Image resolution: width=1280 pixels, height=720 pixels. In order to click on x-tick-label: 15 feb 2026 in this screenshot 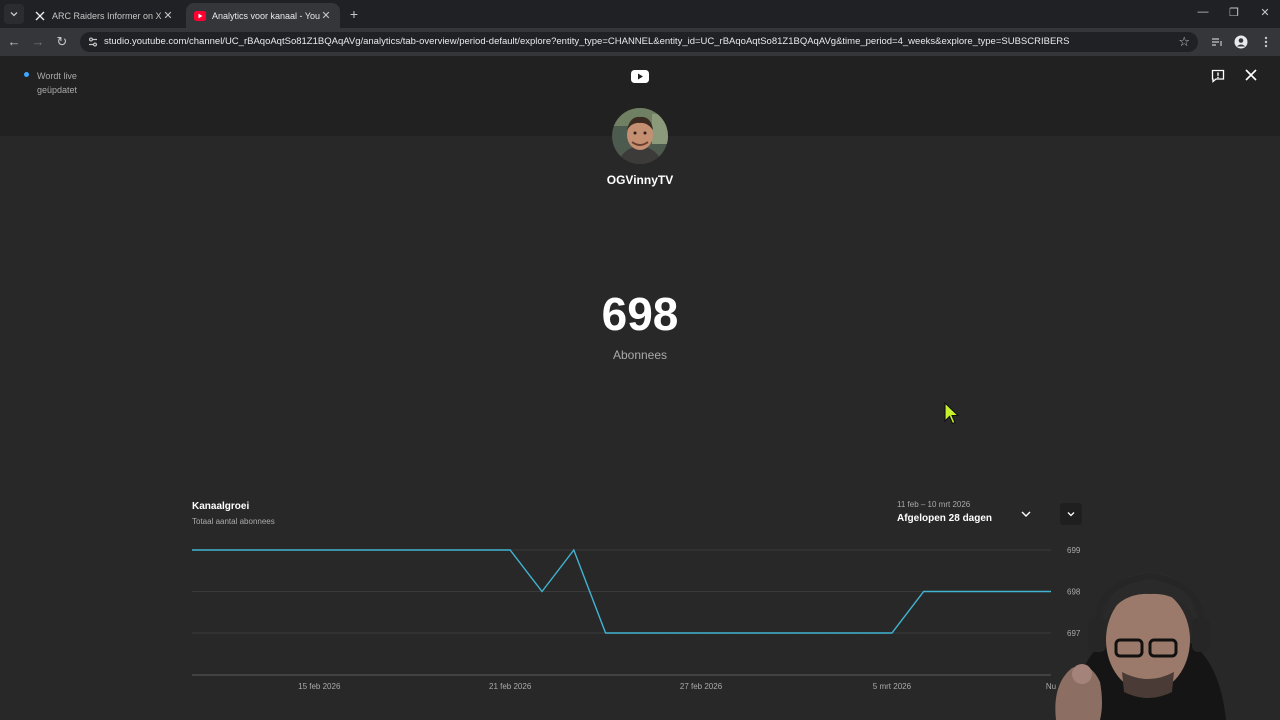, I will do `click(319, 686)`.